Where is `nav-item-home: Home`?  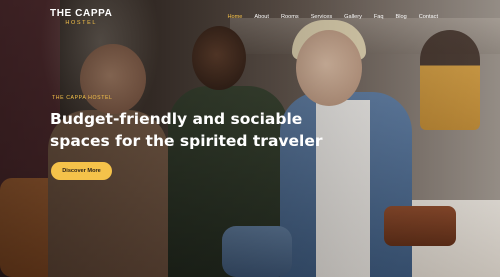
nav-item-home: Home is located at coordinates (234, 17).